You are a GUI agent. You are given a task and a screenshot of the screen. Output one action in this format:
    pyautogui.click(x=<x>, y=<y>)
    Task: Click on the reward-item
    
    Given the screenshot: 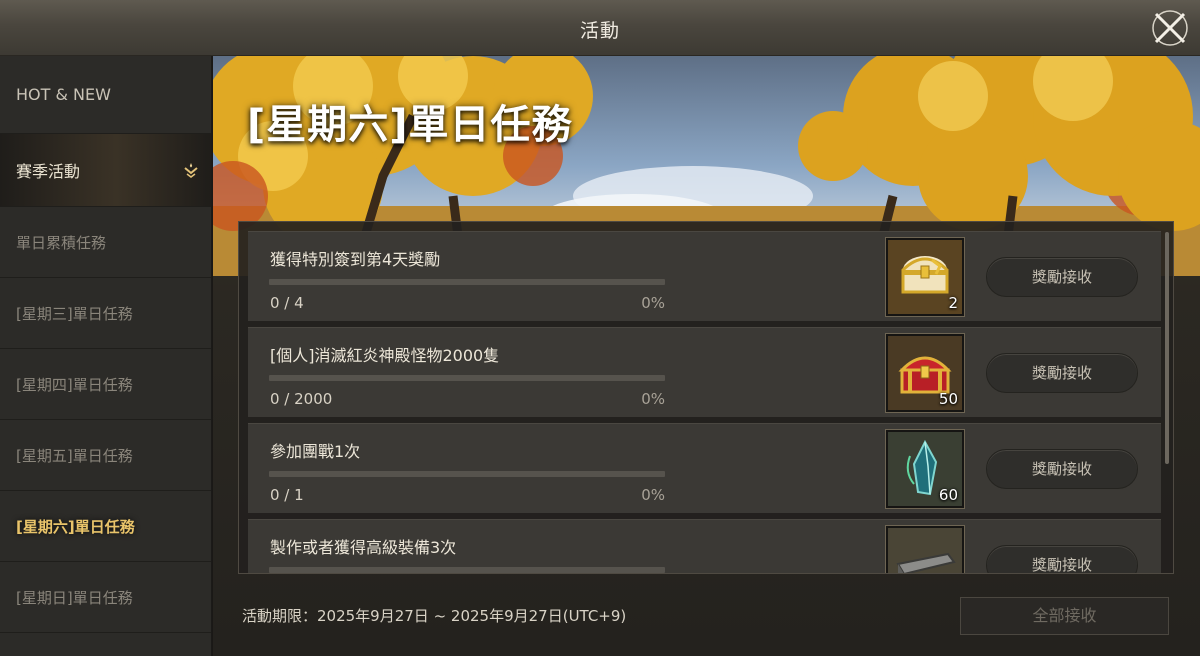 What is the action you would take?
    pyautogui.click(x=925, y=549)
    